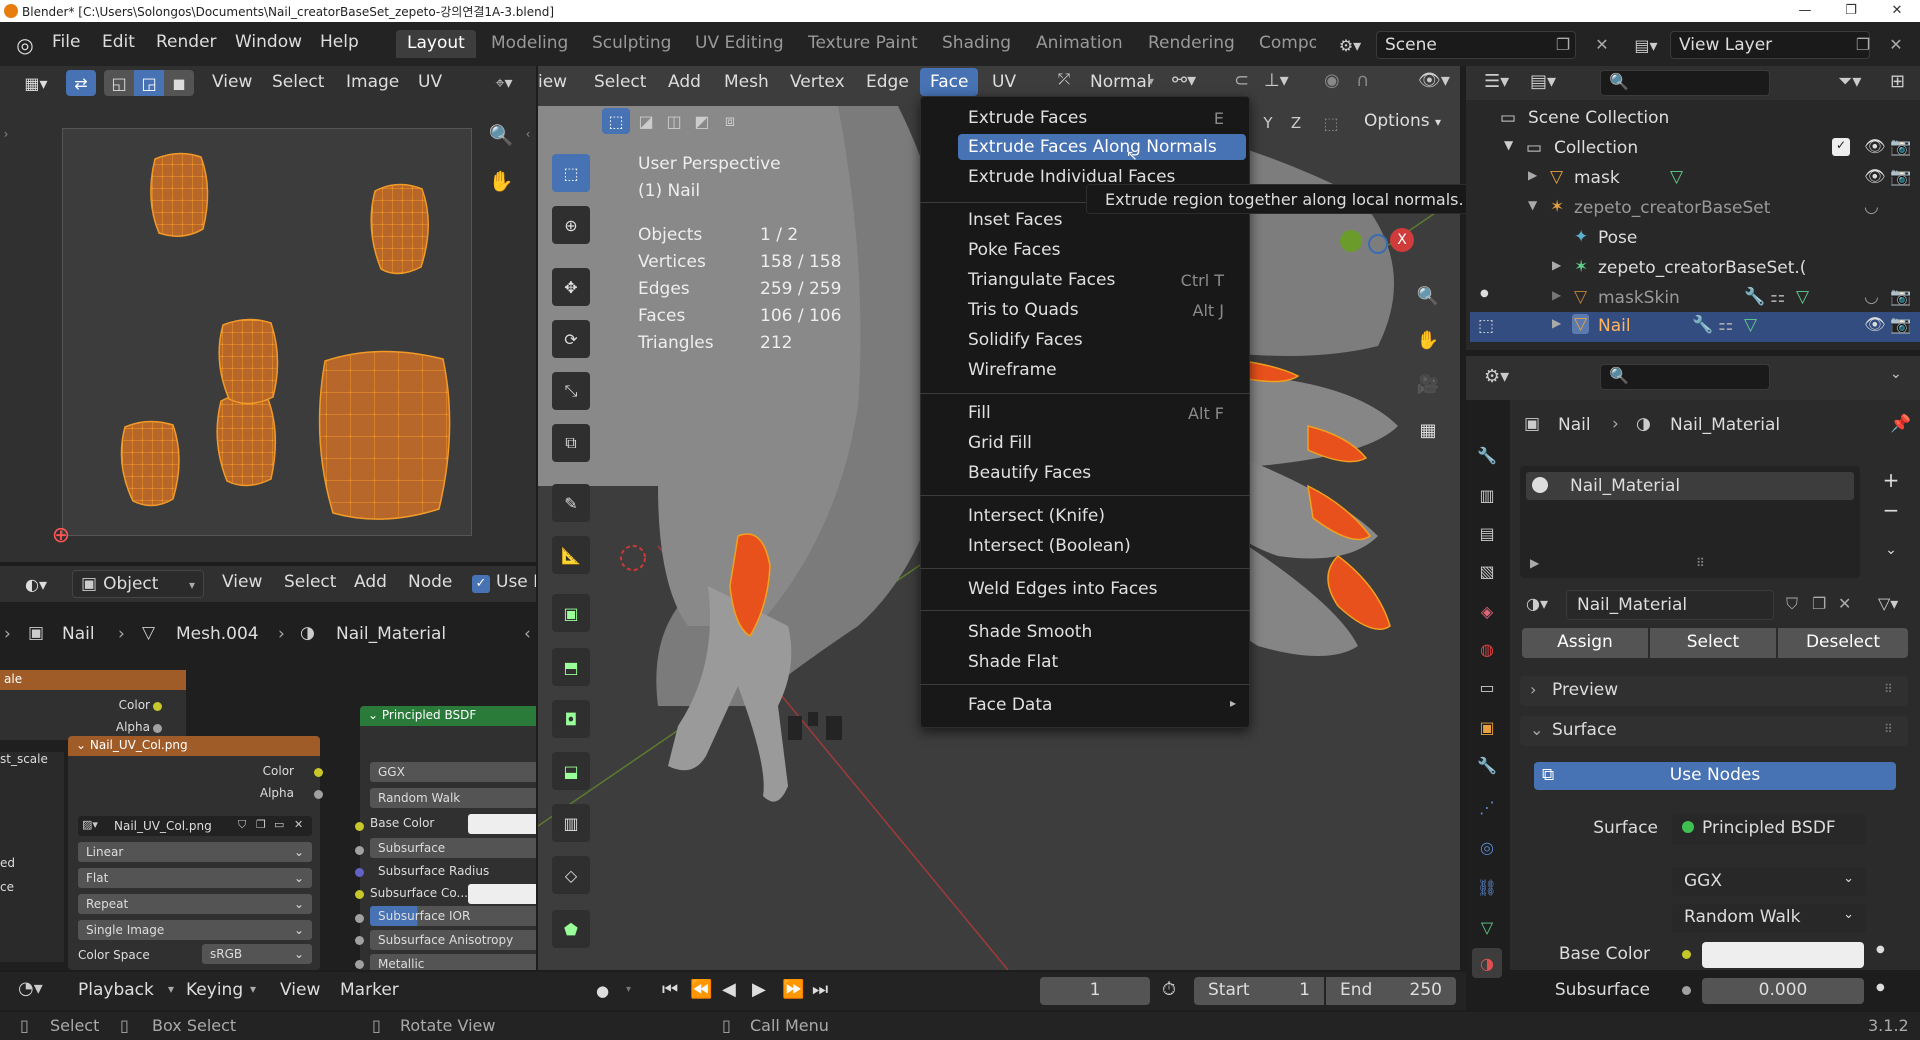 This screenshot has width=1920, height=1040. What do you see at coordinates (1844, 603) in the screenshot?
I see `unlink-material-icon: ✕` at bounding box center [1844, 603].